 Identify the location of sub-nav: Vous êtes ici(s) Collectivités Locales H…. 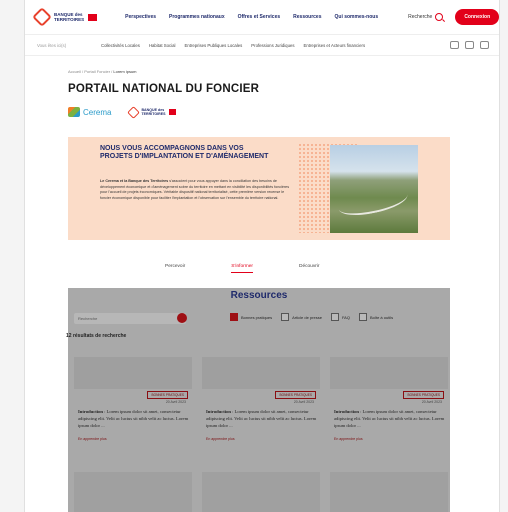
(262, 45).